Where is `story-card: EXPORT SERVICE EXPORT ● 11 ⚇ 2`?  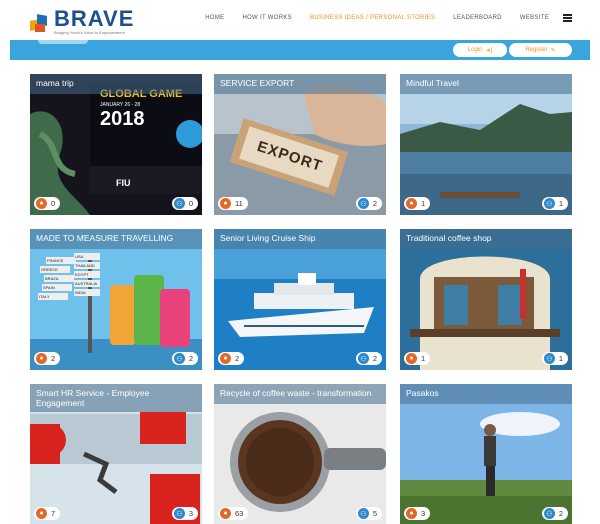 story-card: EXPORT SERVICE EXPORT ● 11 ⚇ 2 is located at coordinates (300, 144).